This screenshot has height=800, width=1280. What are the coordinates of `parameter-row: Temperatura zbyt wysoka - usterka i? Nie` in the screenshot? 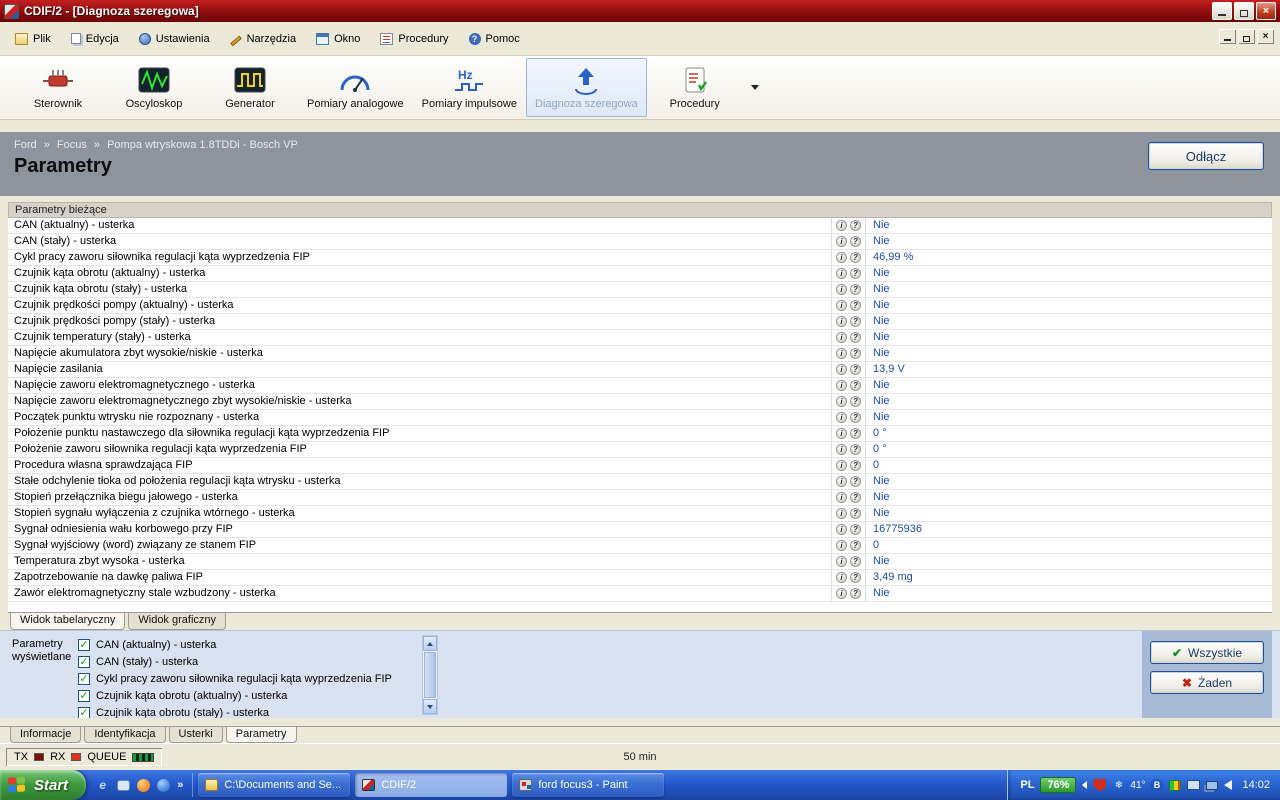 It's located at (640, 562).